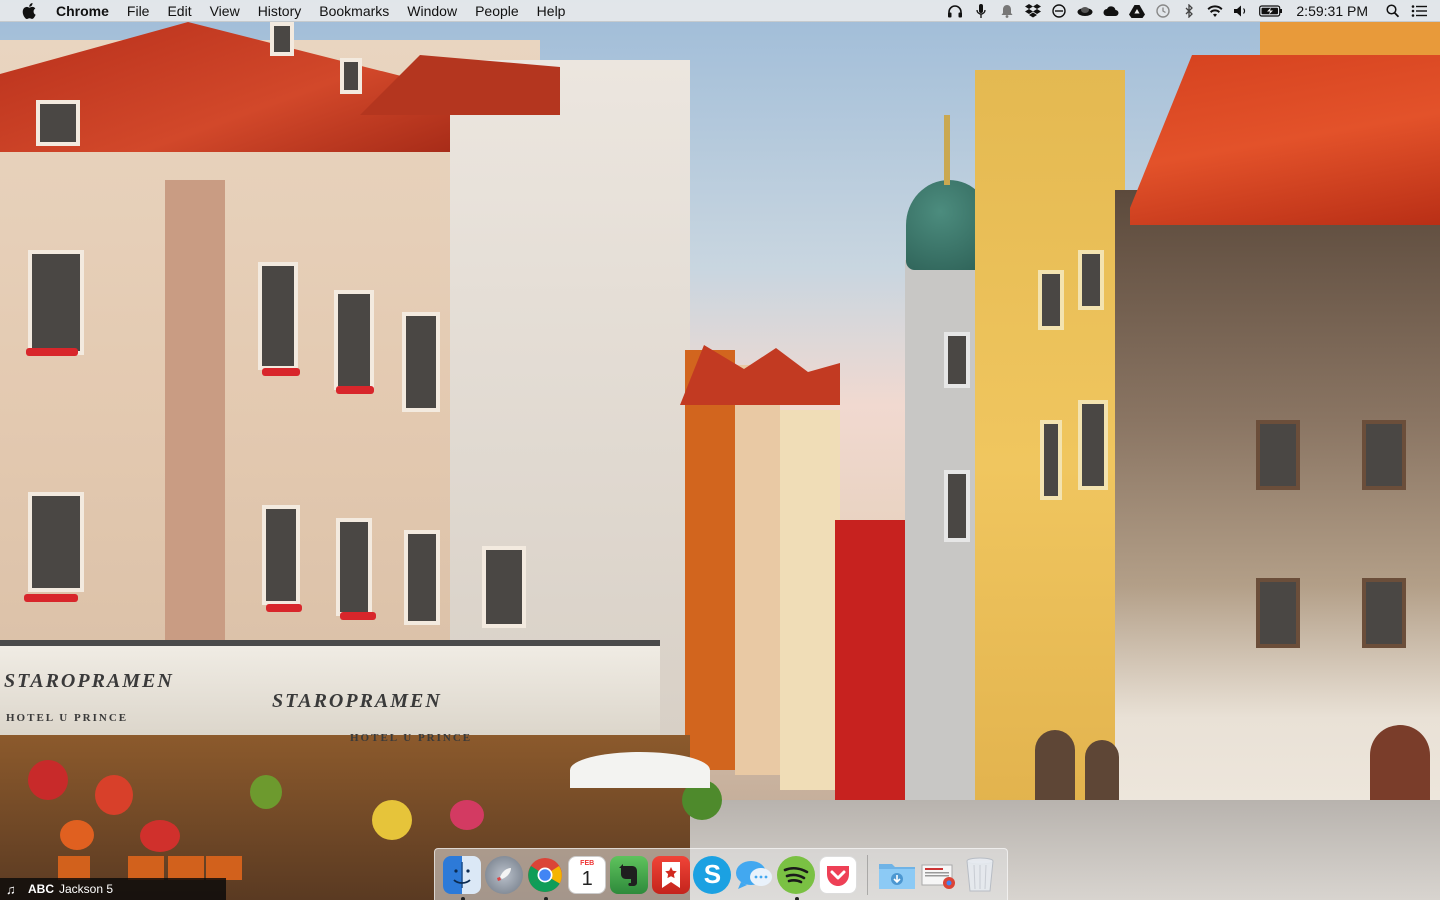  I want to click on dock-documents-stack, so click(938, 875).